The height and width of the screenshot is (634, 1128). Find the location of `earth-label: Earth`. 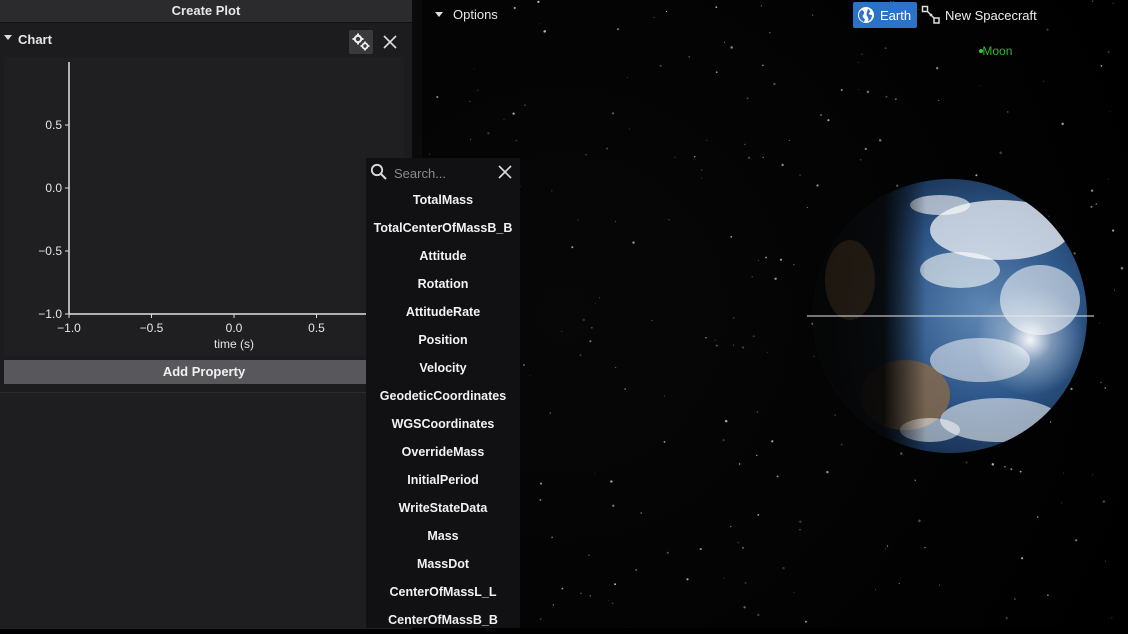

earth-label: Earth is located at coordinates (896, 15).